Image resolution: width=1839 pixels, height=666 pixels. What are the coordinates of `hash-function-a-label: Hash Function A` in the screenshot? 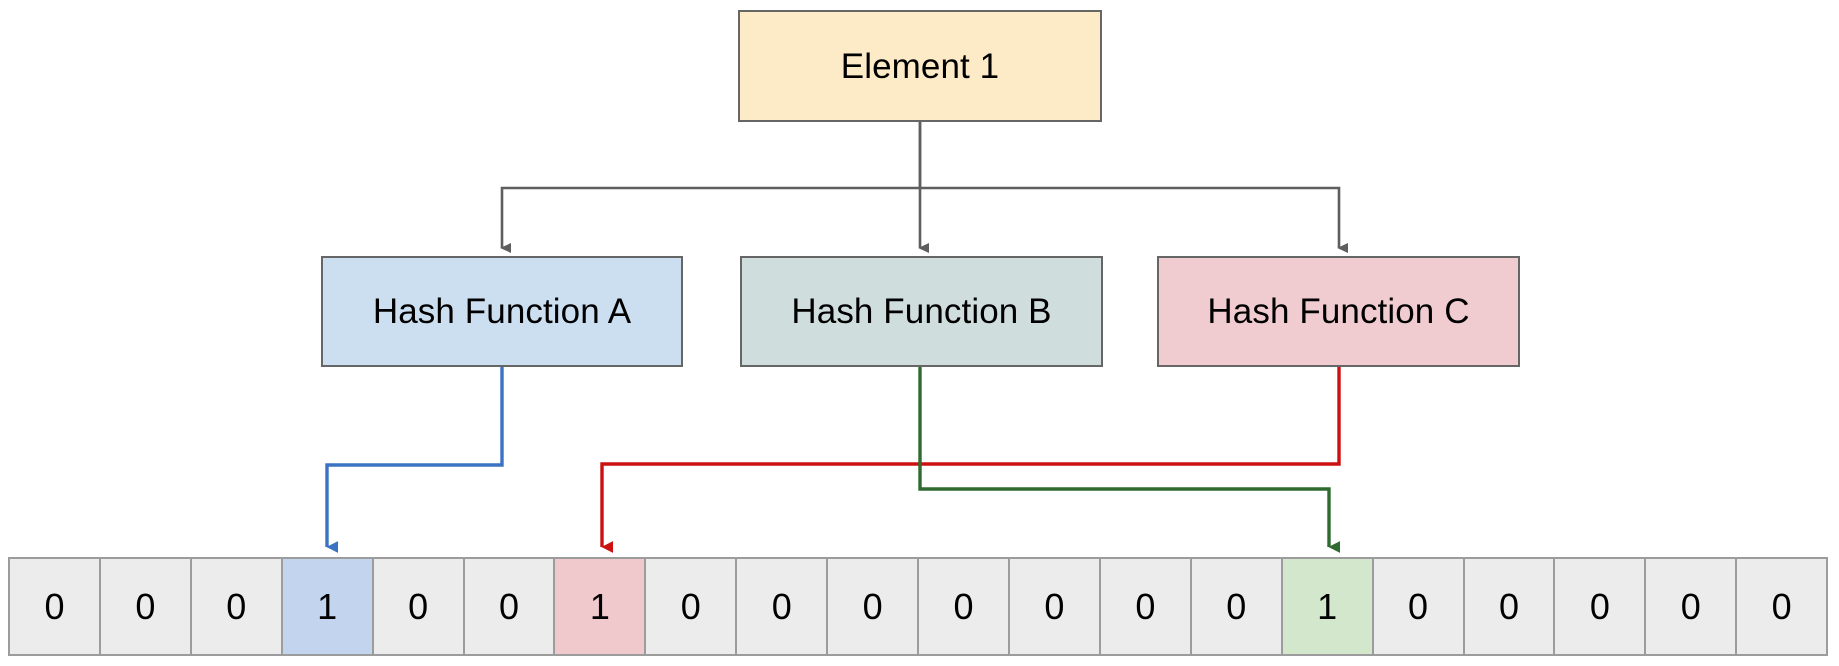 It's located at (502, 311).